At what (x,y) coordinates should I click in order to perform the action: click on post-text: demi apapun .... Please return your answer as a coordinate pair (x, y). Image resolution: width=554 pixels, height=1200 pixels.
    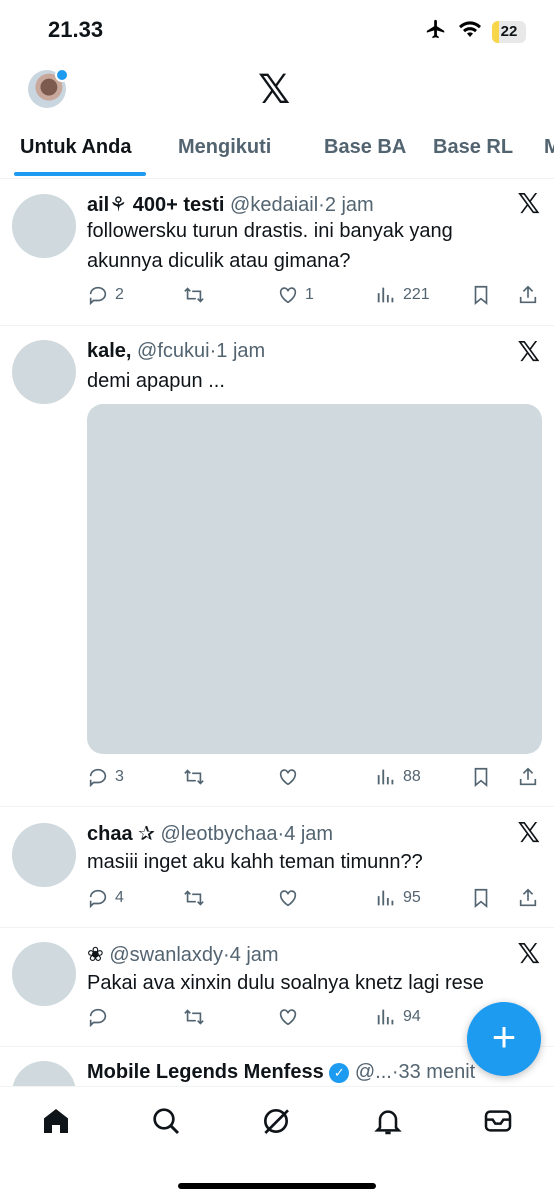
    Looking at the image, I should click on (156, 381).